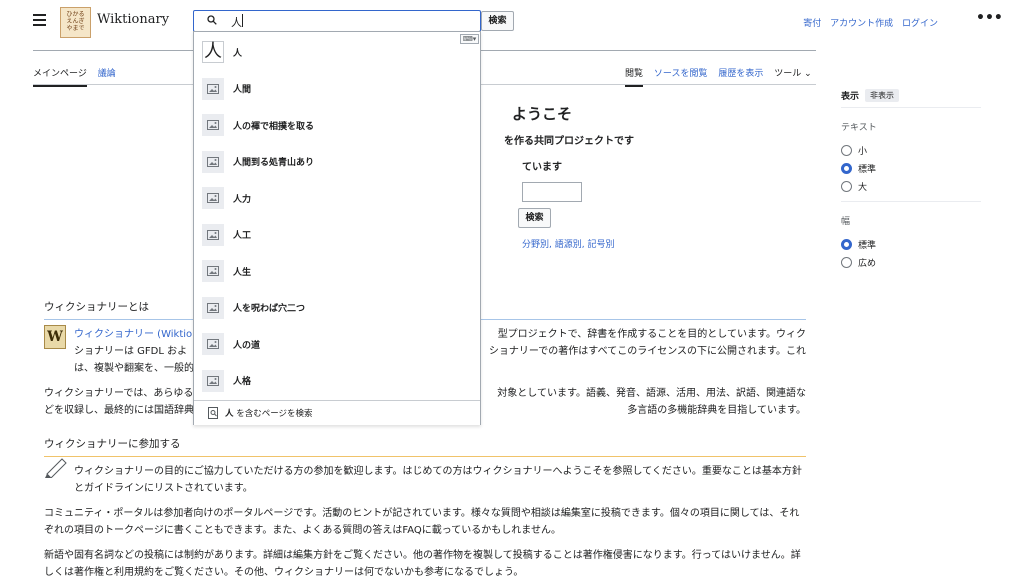  Describe the element at coordinates (812, 24) in the screenshot. I see `donate-link: 寄付` at that location.